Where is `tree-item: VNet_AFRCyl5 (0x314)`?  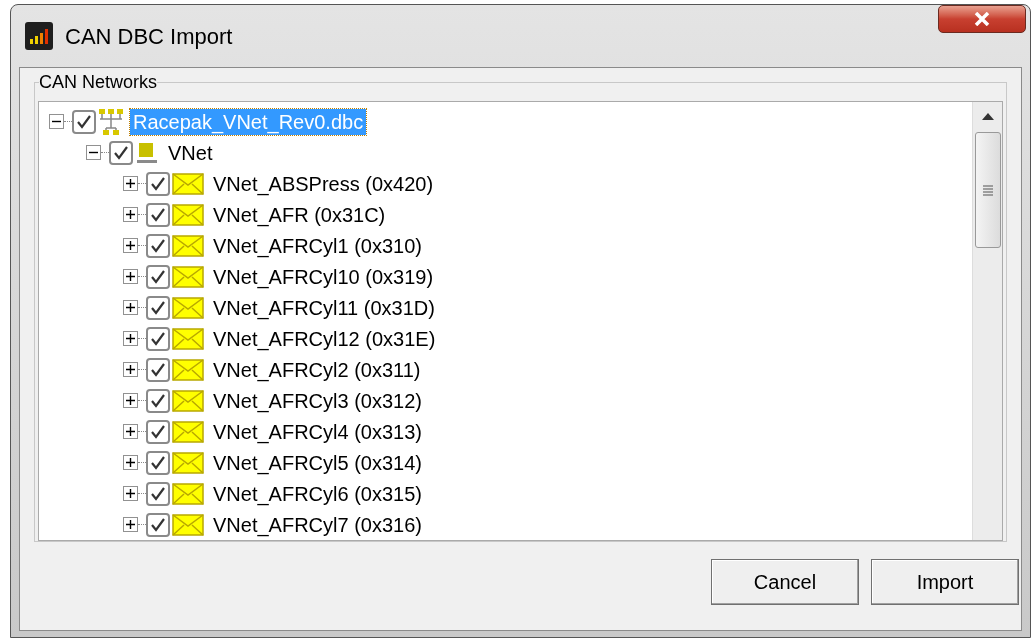 tree-item: VNet_AFRCyl5 (0x314) is located at coordinates (317, 462).